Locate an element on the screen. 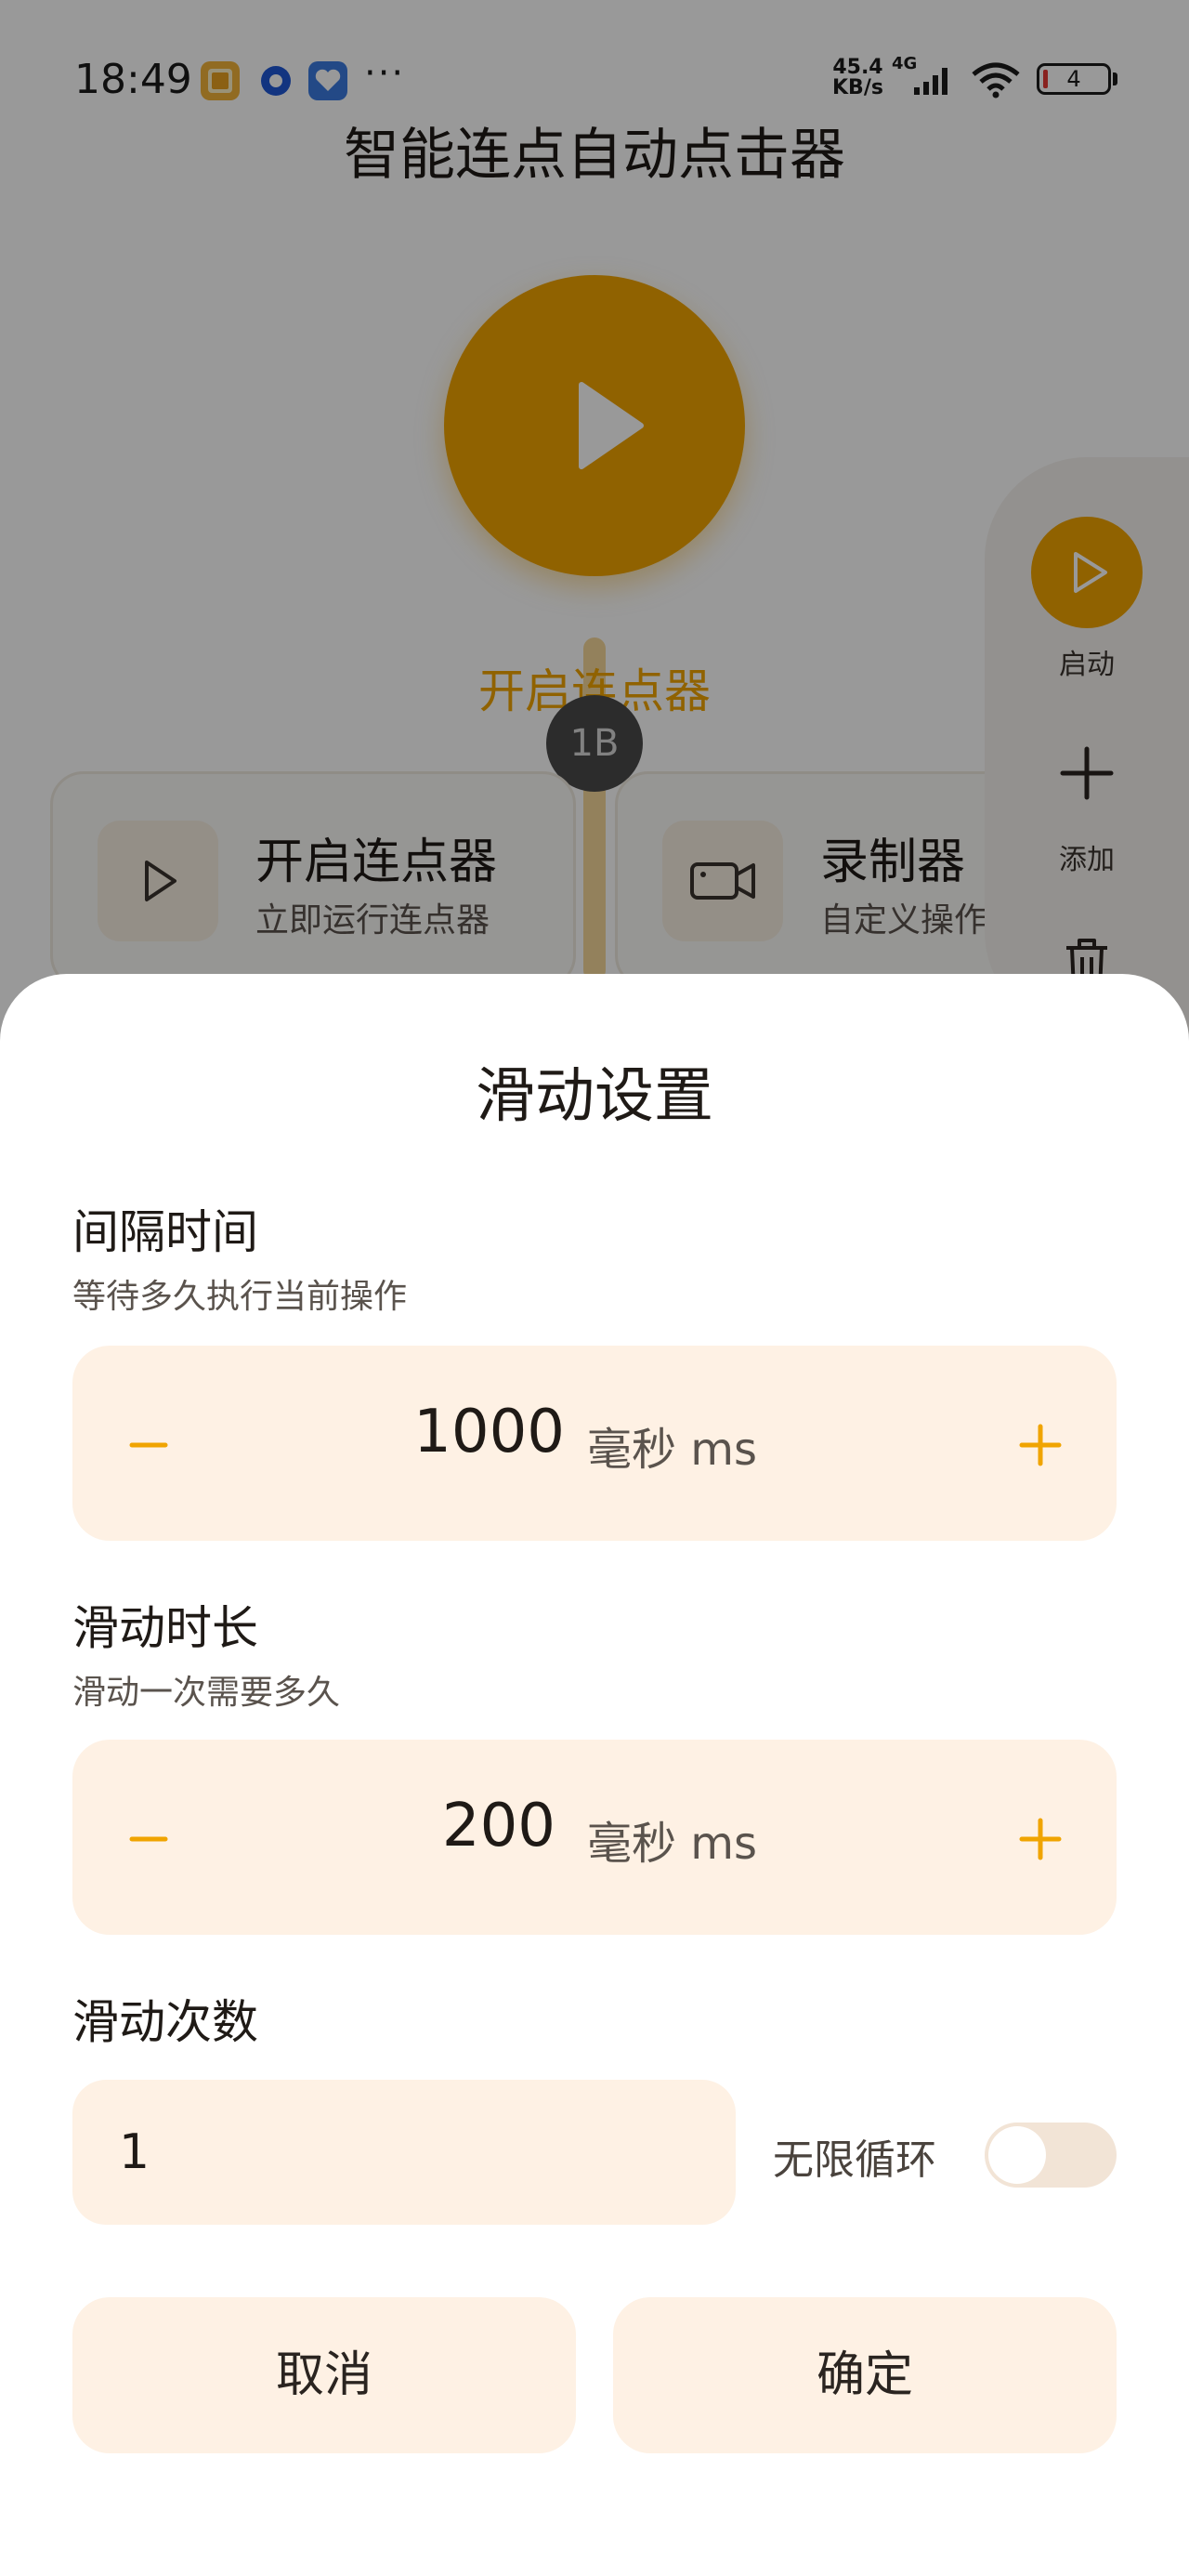 This screenshot has width=1189, height=2576. interval-label: 间隔时间 is located at coordinates (165, 1232).